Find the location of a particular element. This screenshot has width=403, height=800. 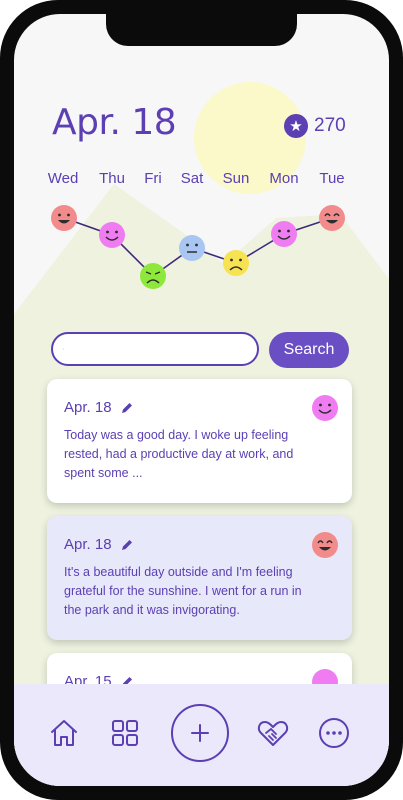

home-icon is located at coordinates (64, 733).